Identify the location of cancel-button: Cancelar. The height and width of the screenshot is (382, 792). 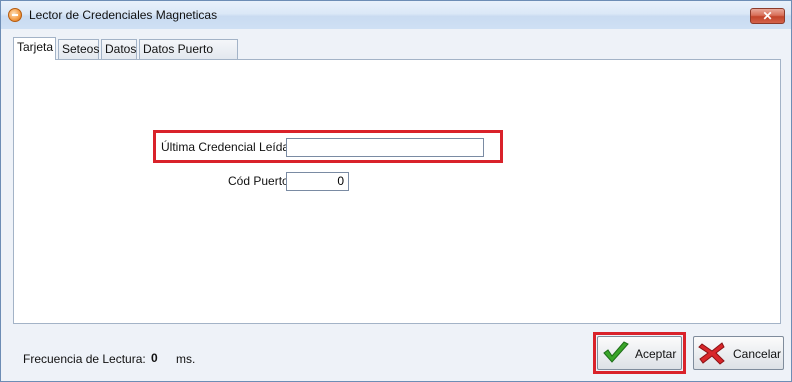
(738, 353).